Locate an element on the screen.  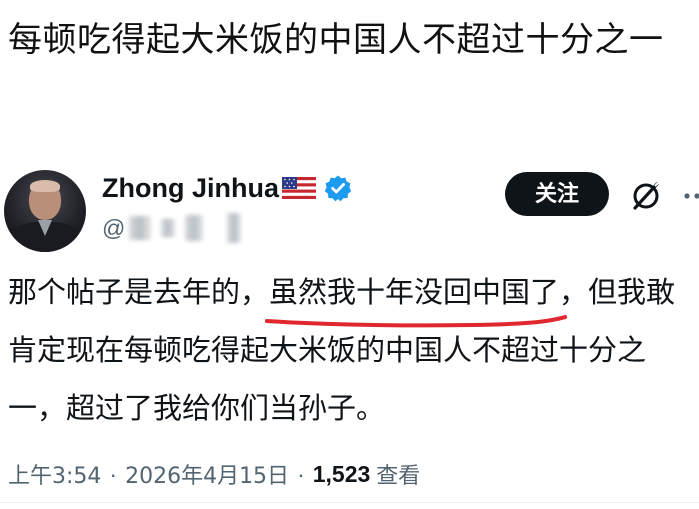
handle-row: @ is located at coordinates (172, 228).